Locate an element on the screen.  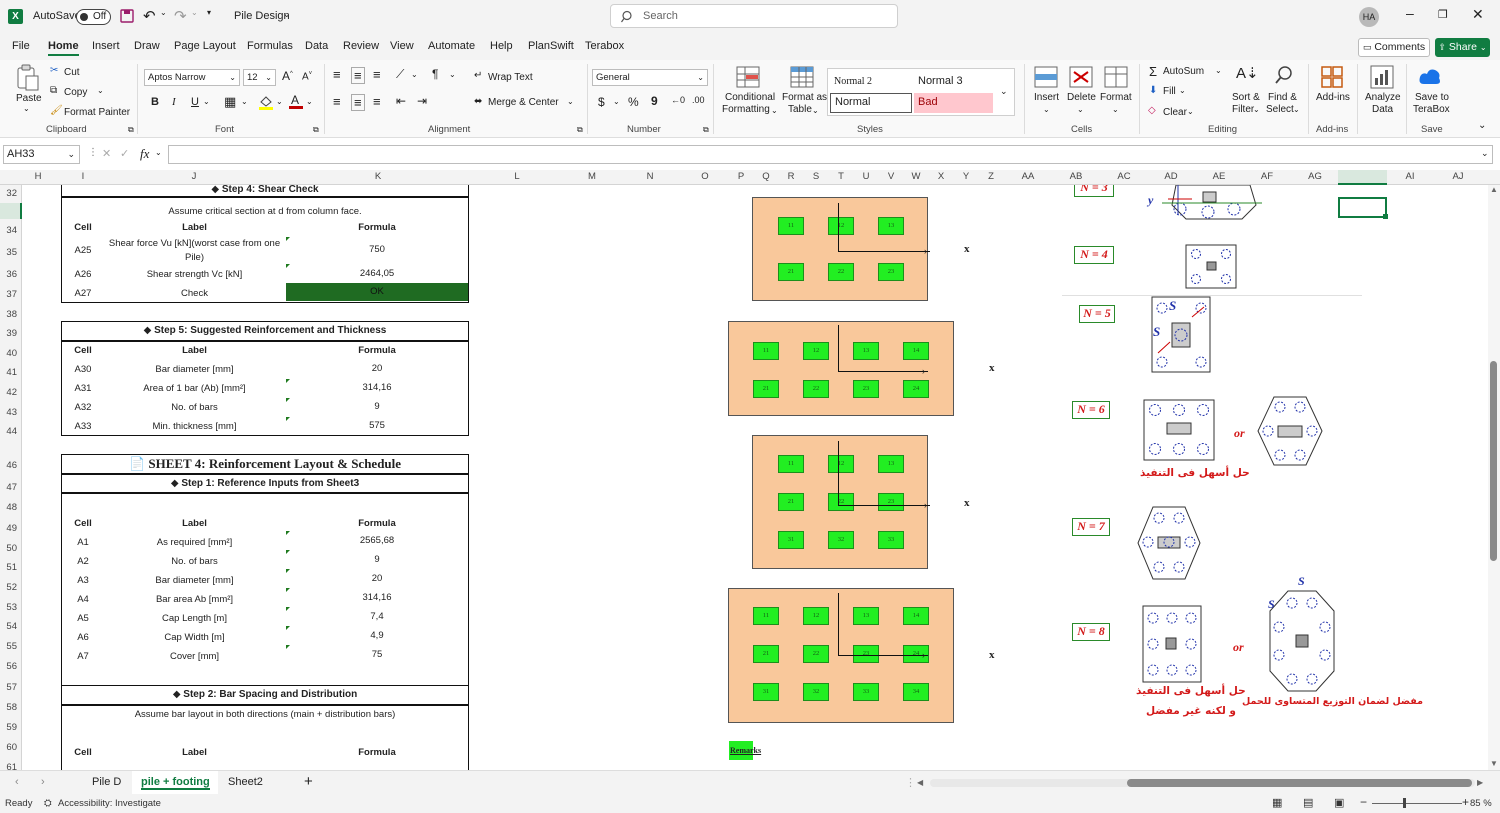
tab-scroll-right-icon: › is located at coordinates (43, 782).